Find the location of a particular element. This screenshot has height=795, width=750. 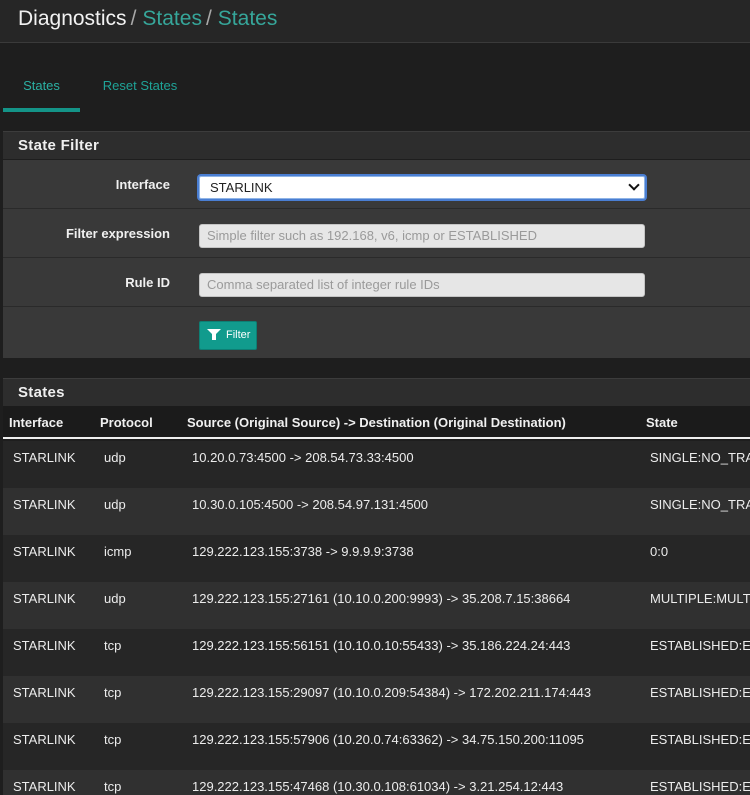

cell-state: MULTIPLE:MULT is located at coordinates (700, 598).